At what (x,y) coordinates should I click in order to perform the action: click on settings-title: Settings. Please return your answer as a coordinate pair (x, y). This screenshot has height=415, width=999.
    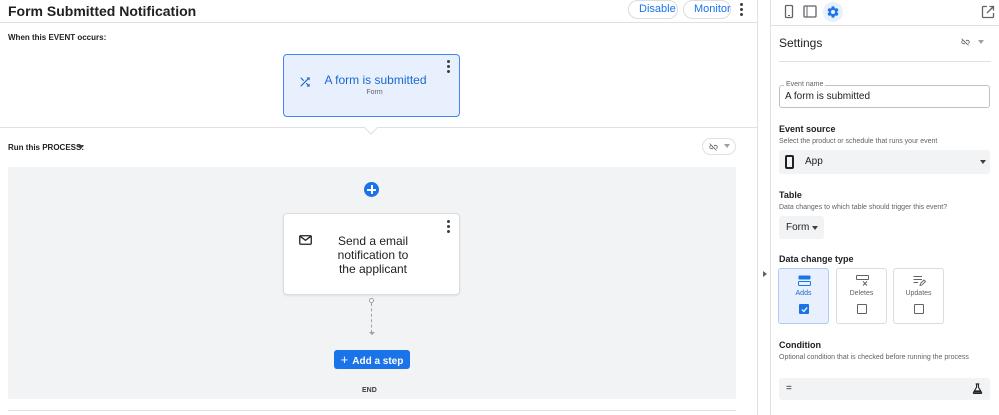
    Looking at the image, I should click on (801, 43).